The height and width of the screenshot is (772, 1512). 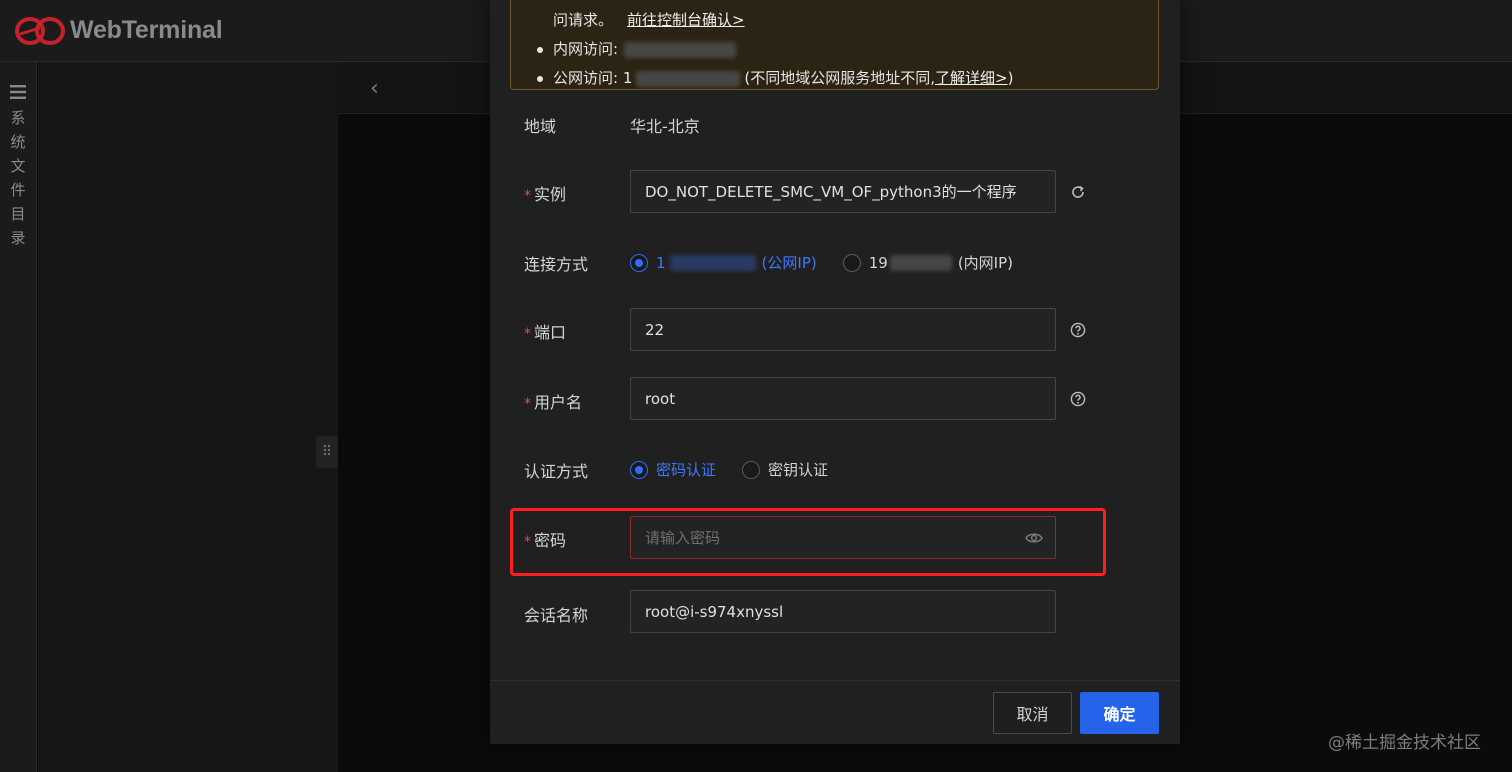 I want to click on instance-select: DO_NOT_DELETE_SMC_VM_OF_python3的一个程序, so click(x=843, y=191).